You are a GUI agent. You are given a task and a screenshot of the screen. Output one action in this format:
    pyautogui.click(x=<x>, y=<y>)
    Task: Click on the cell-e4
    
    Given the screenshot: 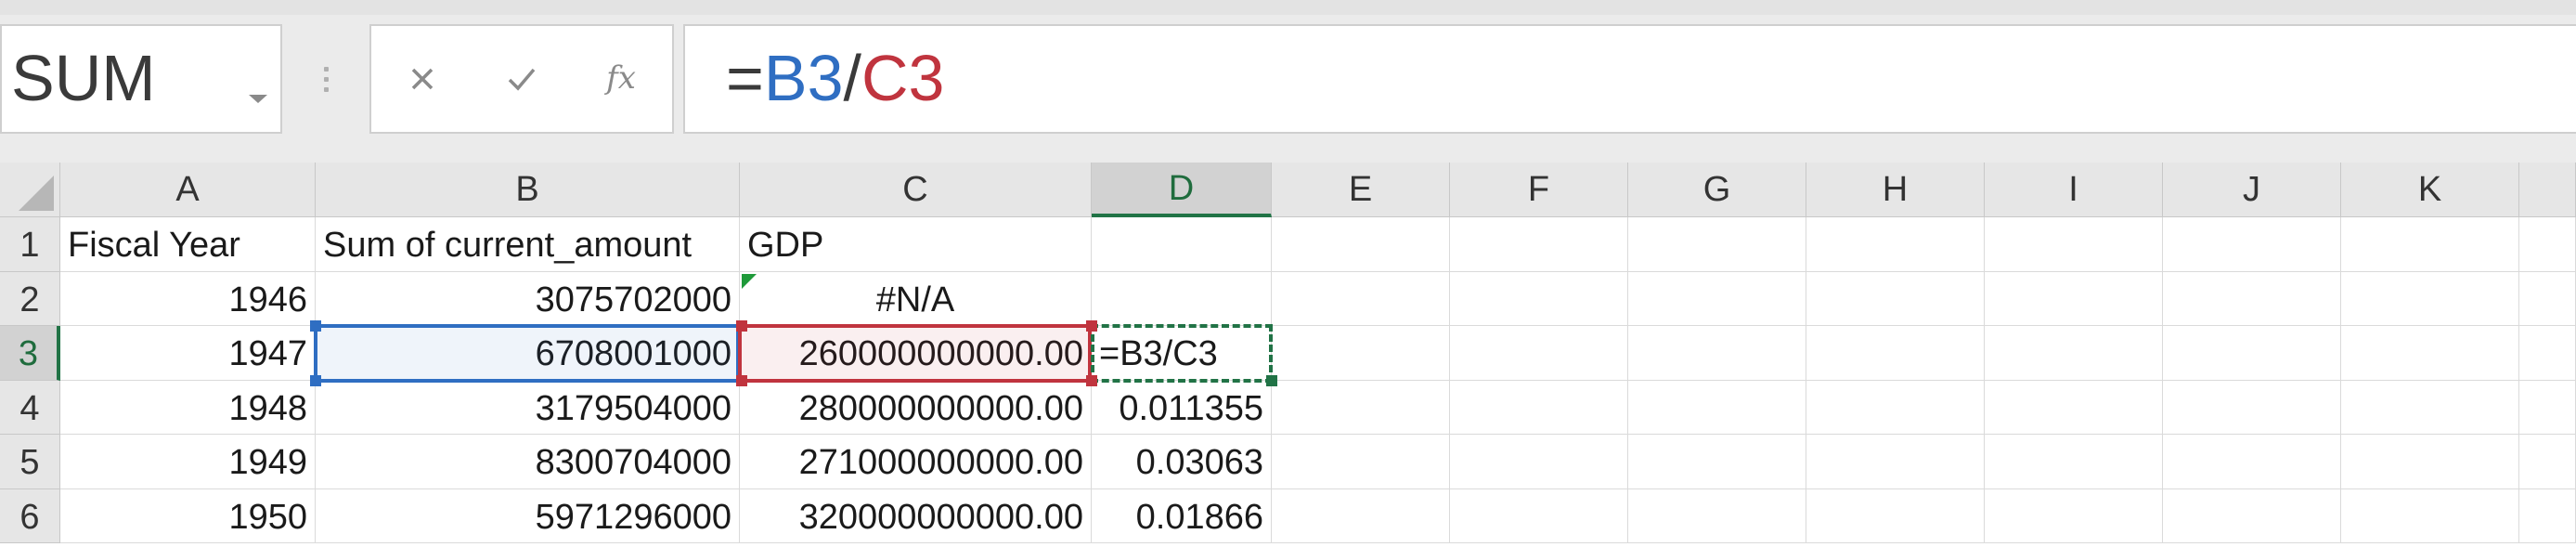 What is the action you would take?
    pyautogui.click(x=1361, y=407)
    